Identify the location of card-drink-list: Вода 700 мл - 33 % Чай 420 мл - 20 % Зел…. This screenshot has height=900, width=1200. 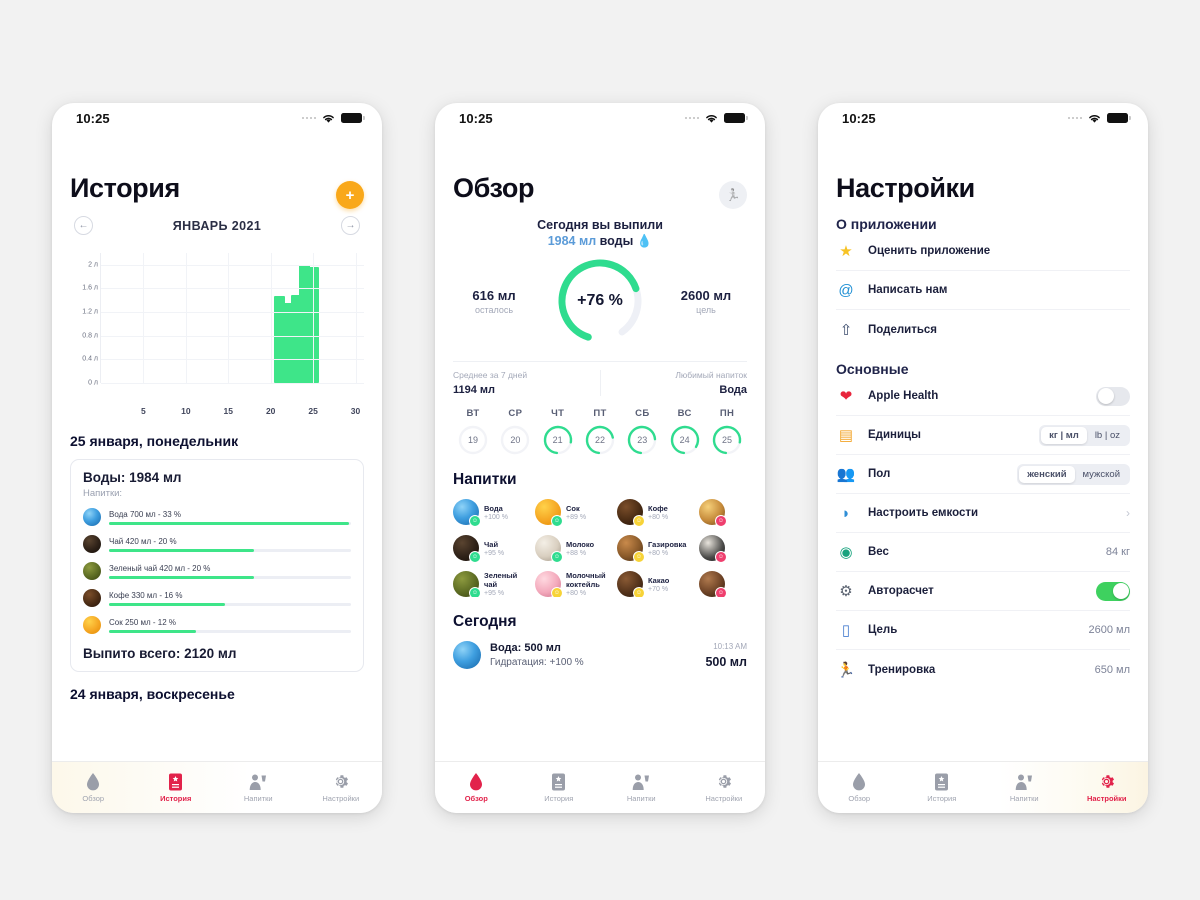
(217, 571).